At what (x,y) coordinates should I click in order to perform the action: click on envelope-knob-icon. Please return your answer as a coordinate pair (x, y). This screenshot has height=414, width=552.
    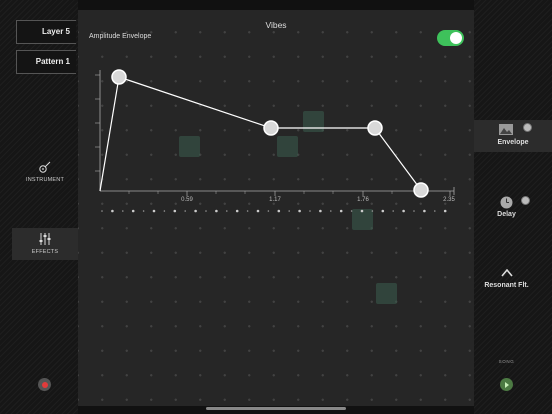
    Looking at the image, I should click on (527, 127).